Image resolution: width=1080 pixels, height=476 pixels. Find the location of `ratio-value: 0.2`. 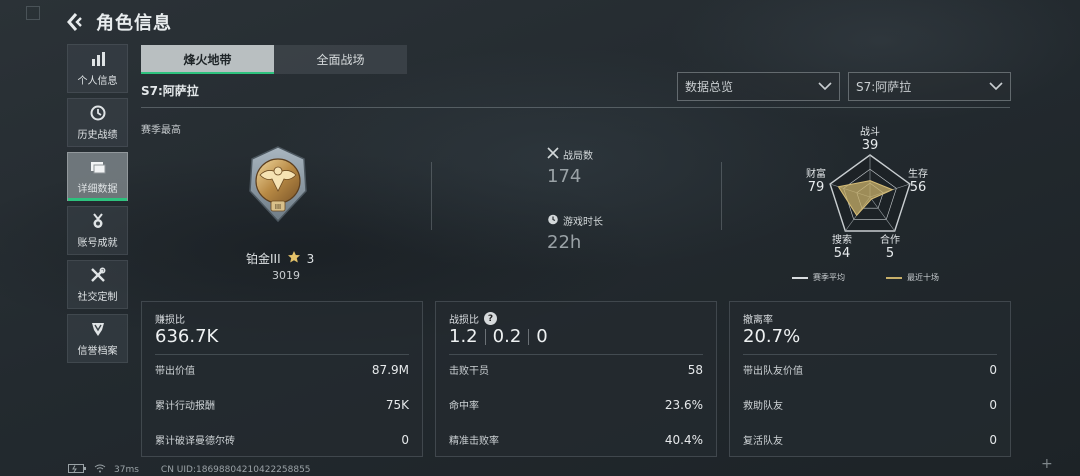

ratio-value: 0.2 is located at coordinates (507, 336).